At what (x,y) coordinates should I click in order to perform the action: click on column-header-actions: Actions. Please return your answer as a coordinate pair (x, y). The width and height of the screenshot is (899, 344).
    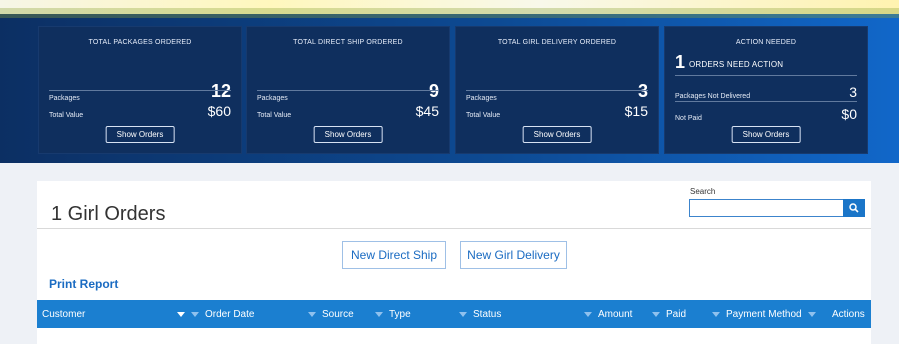
    Looking at the image, I should click on (848, 314).